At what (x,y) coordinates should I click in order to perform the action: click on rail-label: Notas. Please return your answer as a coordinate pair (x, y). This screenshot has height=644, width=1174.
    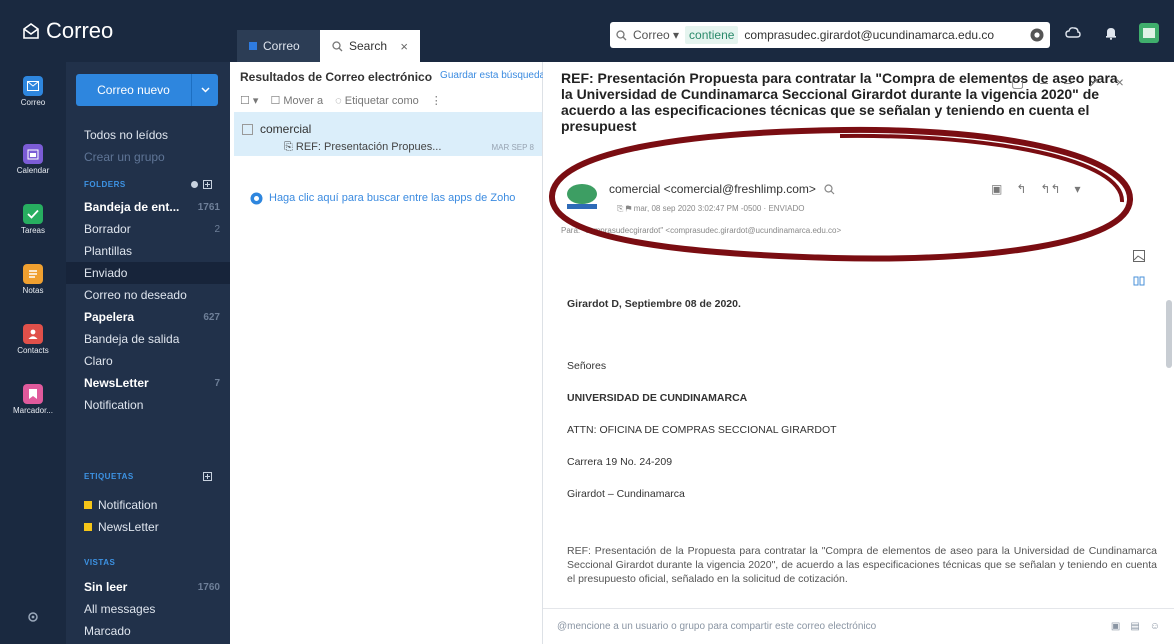
    Looking at the image, I should click on (33, 290).